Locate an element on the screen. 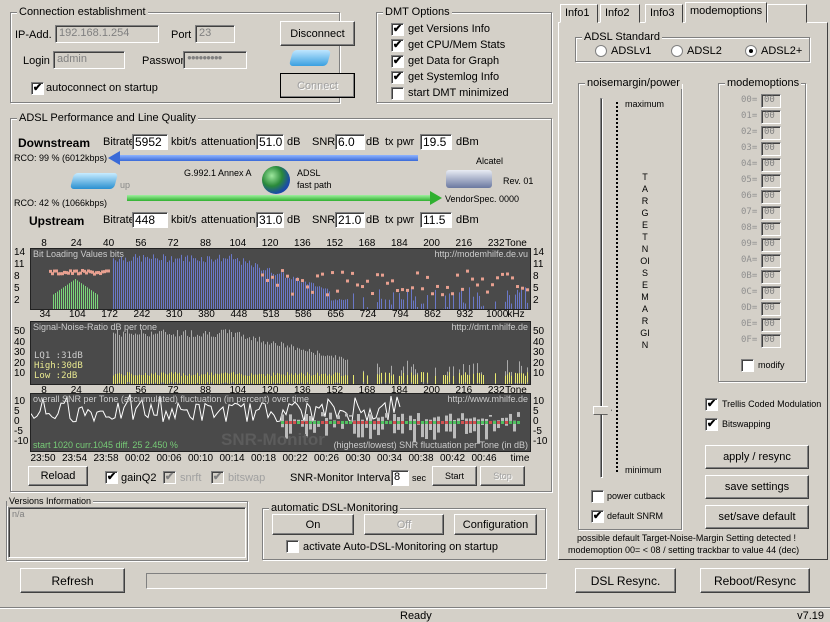 This screenshot has height=622, width=830. login-input: admin is located at coordinates (89, 60).